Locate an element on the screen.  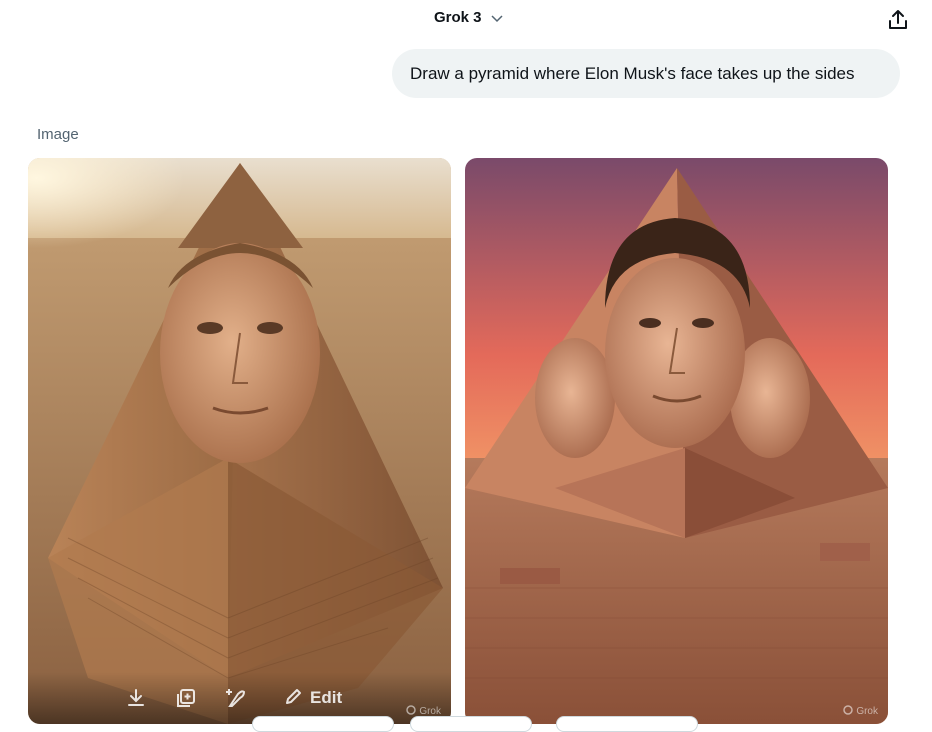
sparkle-pen-icon is located at coordinates (236, 701).